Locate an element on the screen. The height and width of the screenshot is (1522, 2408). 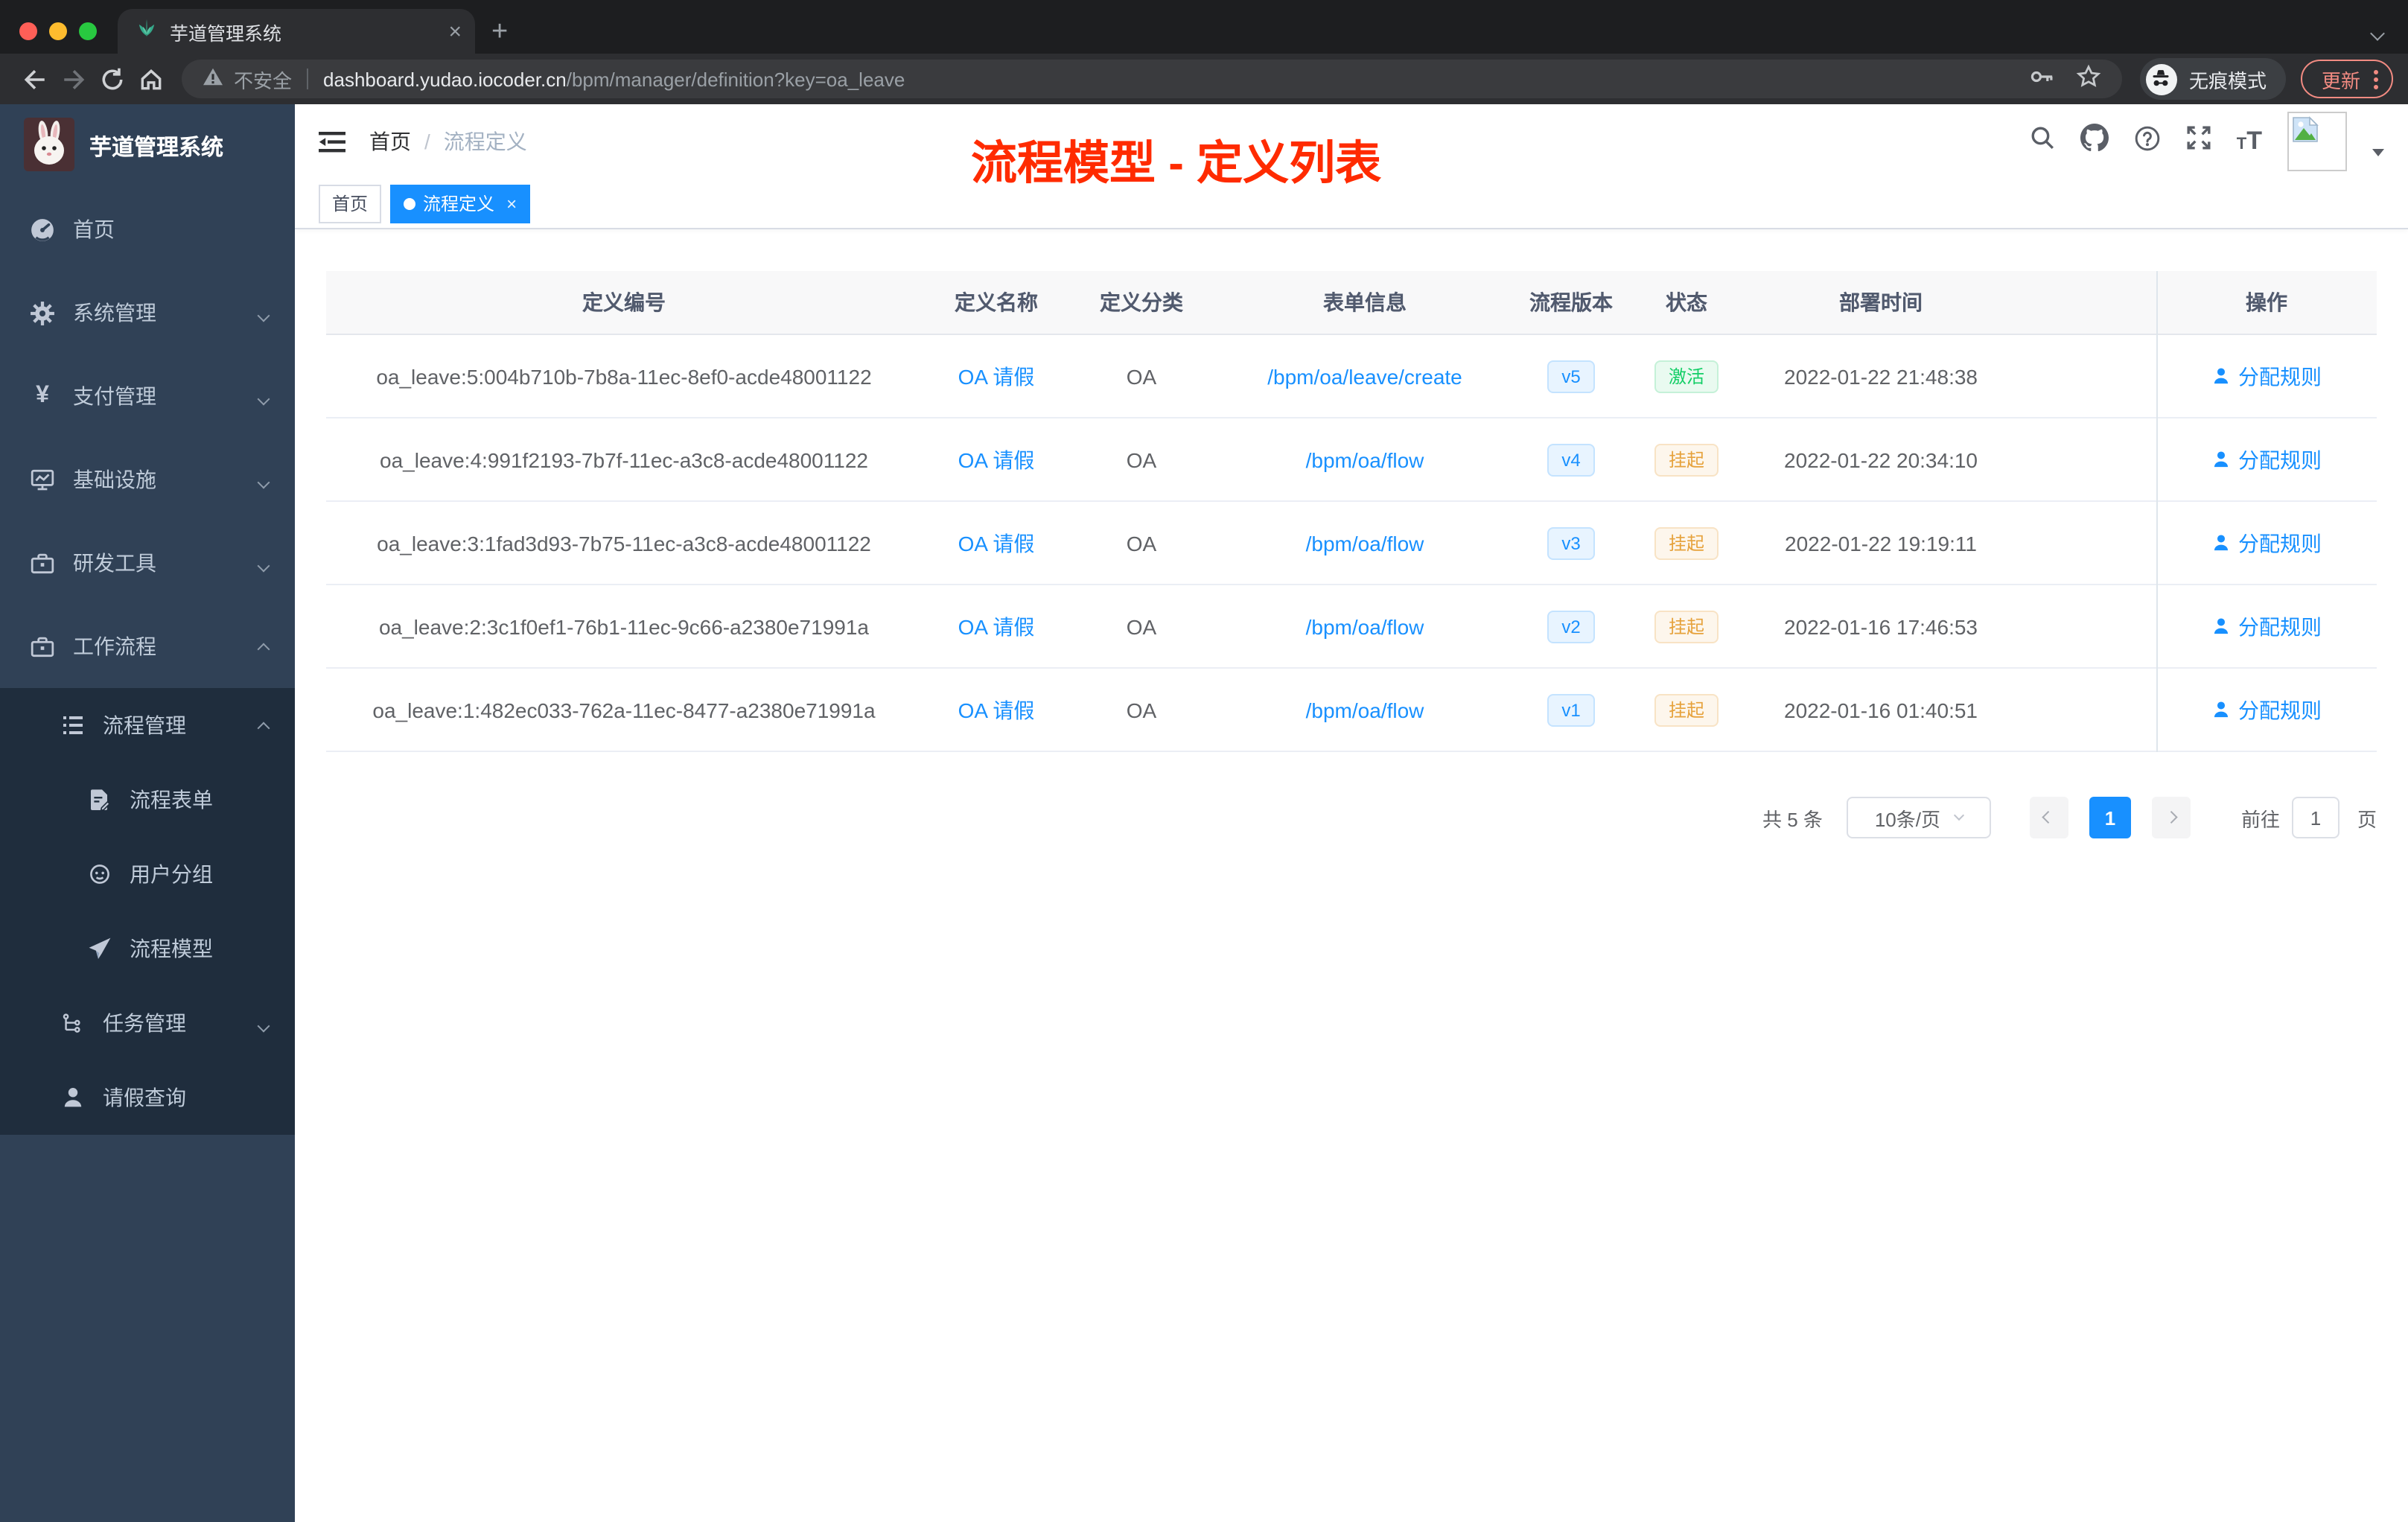
browser-update-button: 更新 is located at coordinates (2346, 79).